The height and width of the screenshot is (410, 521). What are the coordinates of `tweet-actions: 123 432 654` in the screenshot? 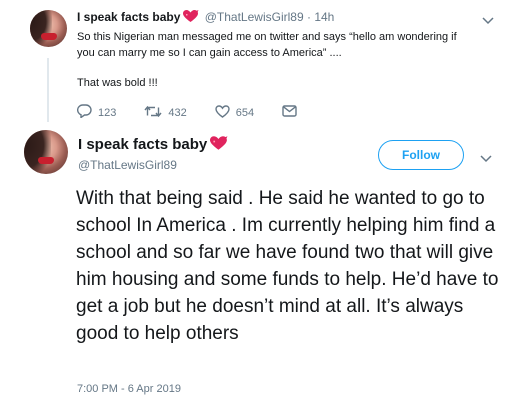 It's located at (204, 112).